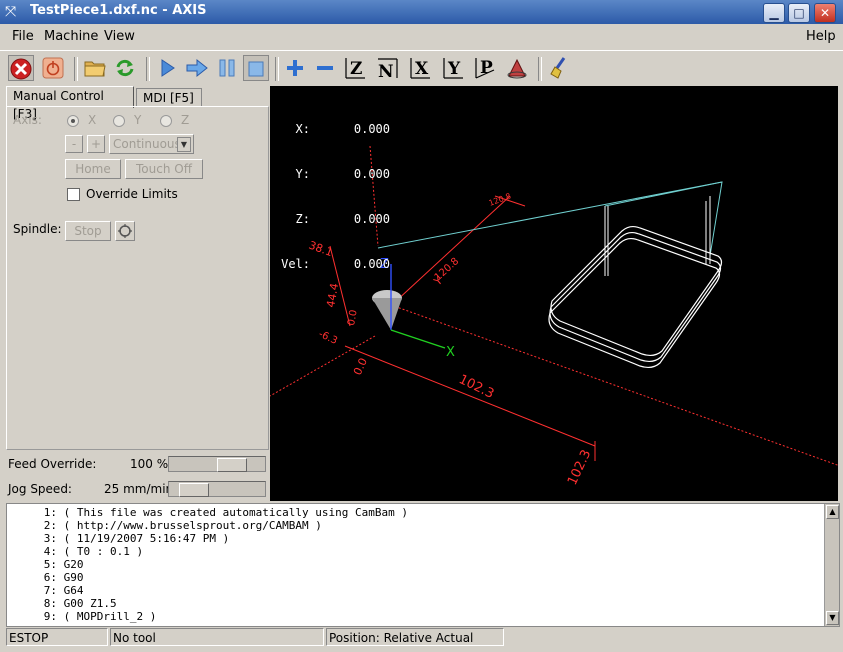  What do you see at coordinates (832, 618) in the screenshot?
I see `scroll-down-icon: ▼` at bounding box center [832, 618].